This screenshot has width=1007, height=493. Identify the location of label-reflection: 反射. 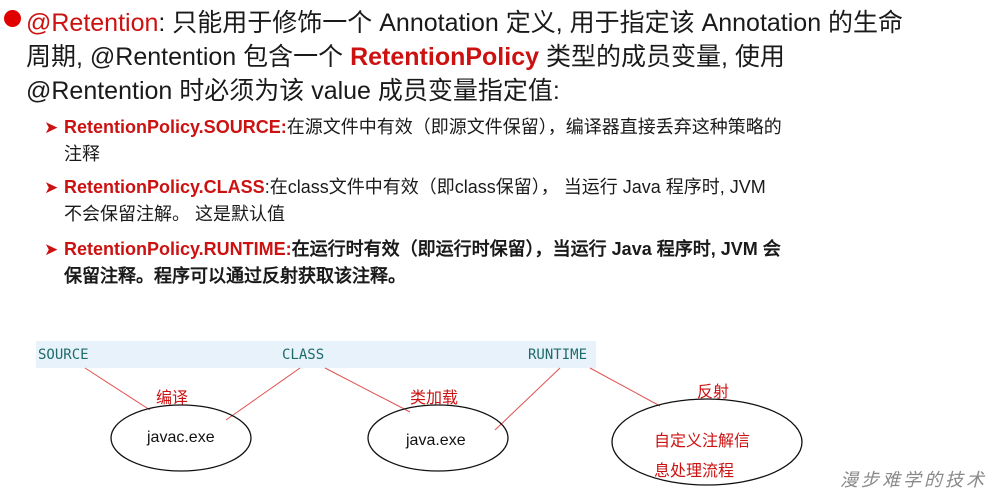
(713, 392).